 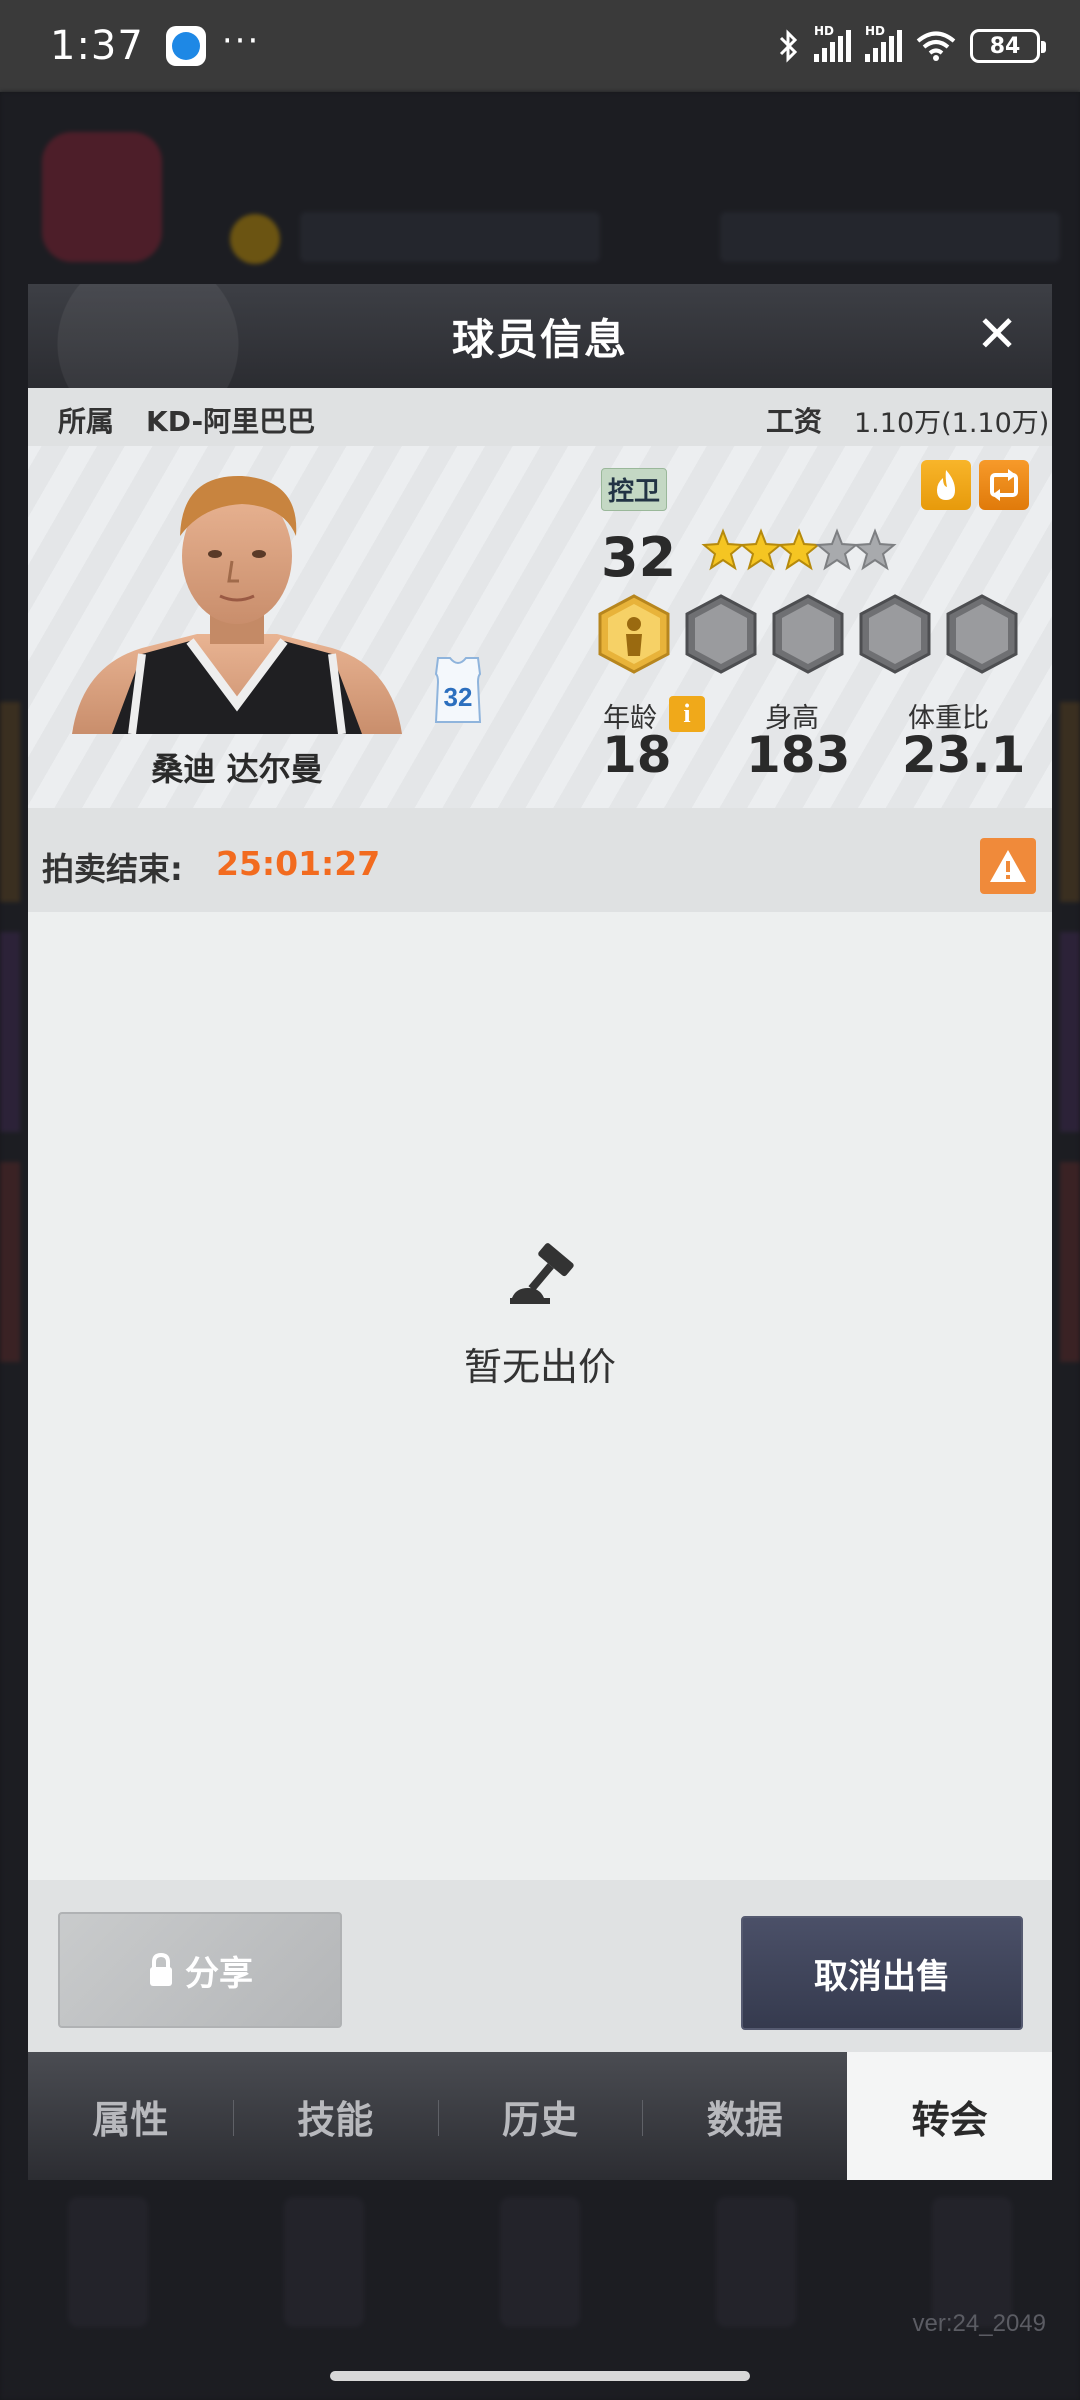 What do you see at coordinates (799, 550) in the screenshot?
I see `star-rating` at bounding box center [799, 550].